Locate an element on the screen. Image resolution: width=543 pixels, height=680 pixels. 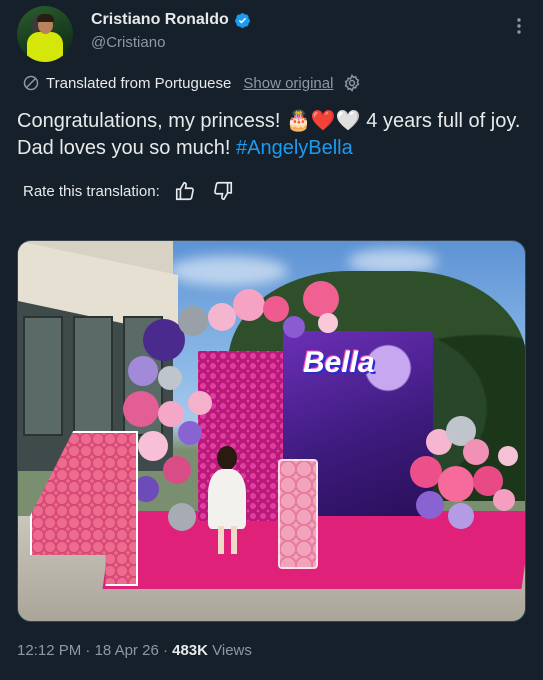
verified-badge-icon is located at coordinates (242, 20).